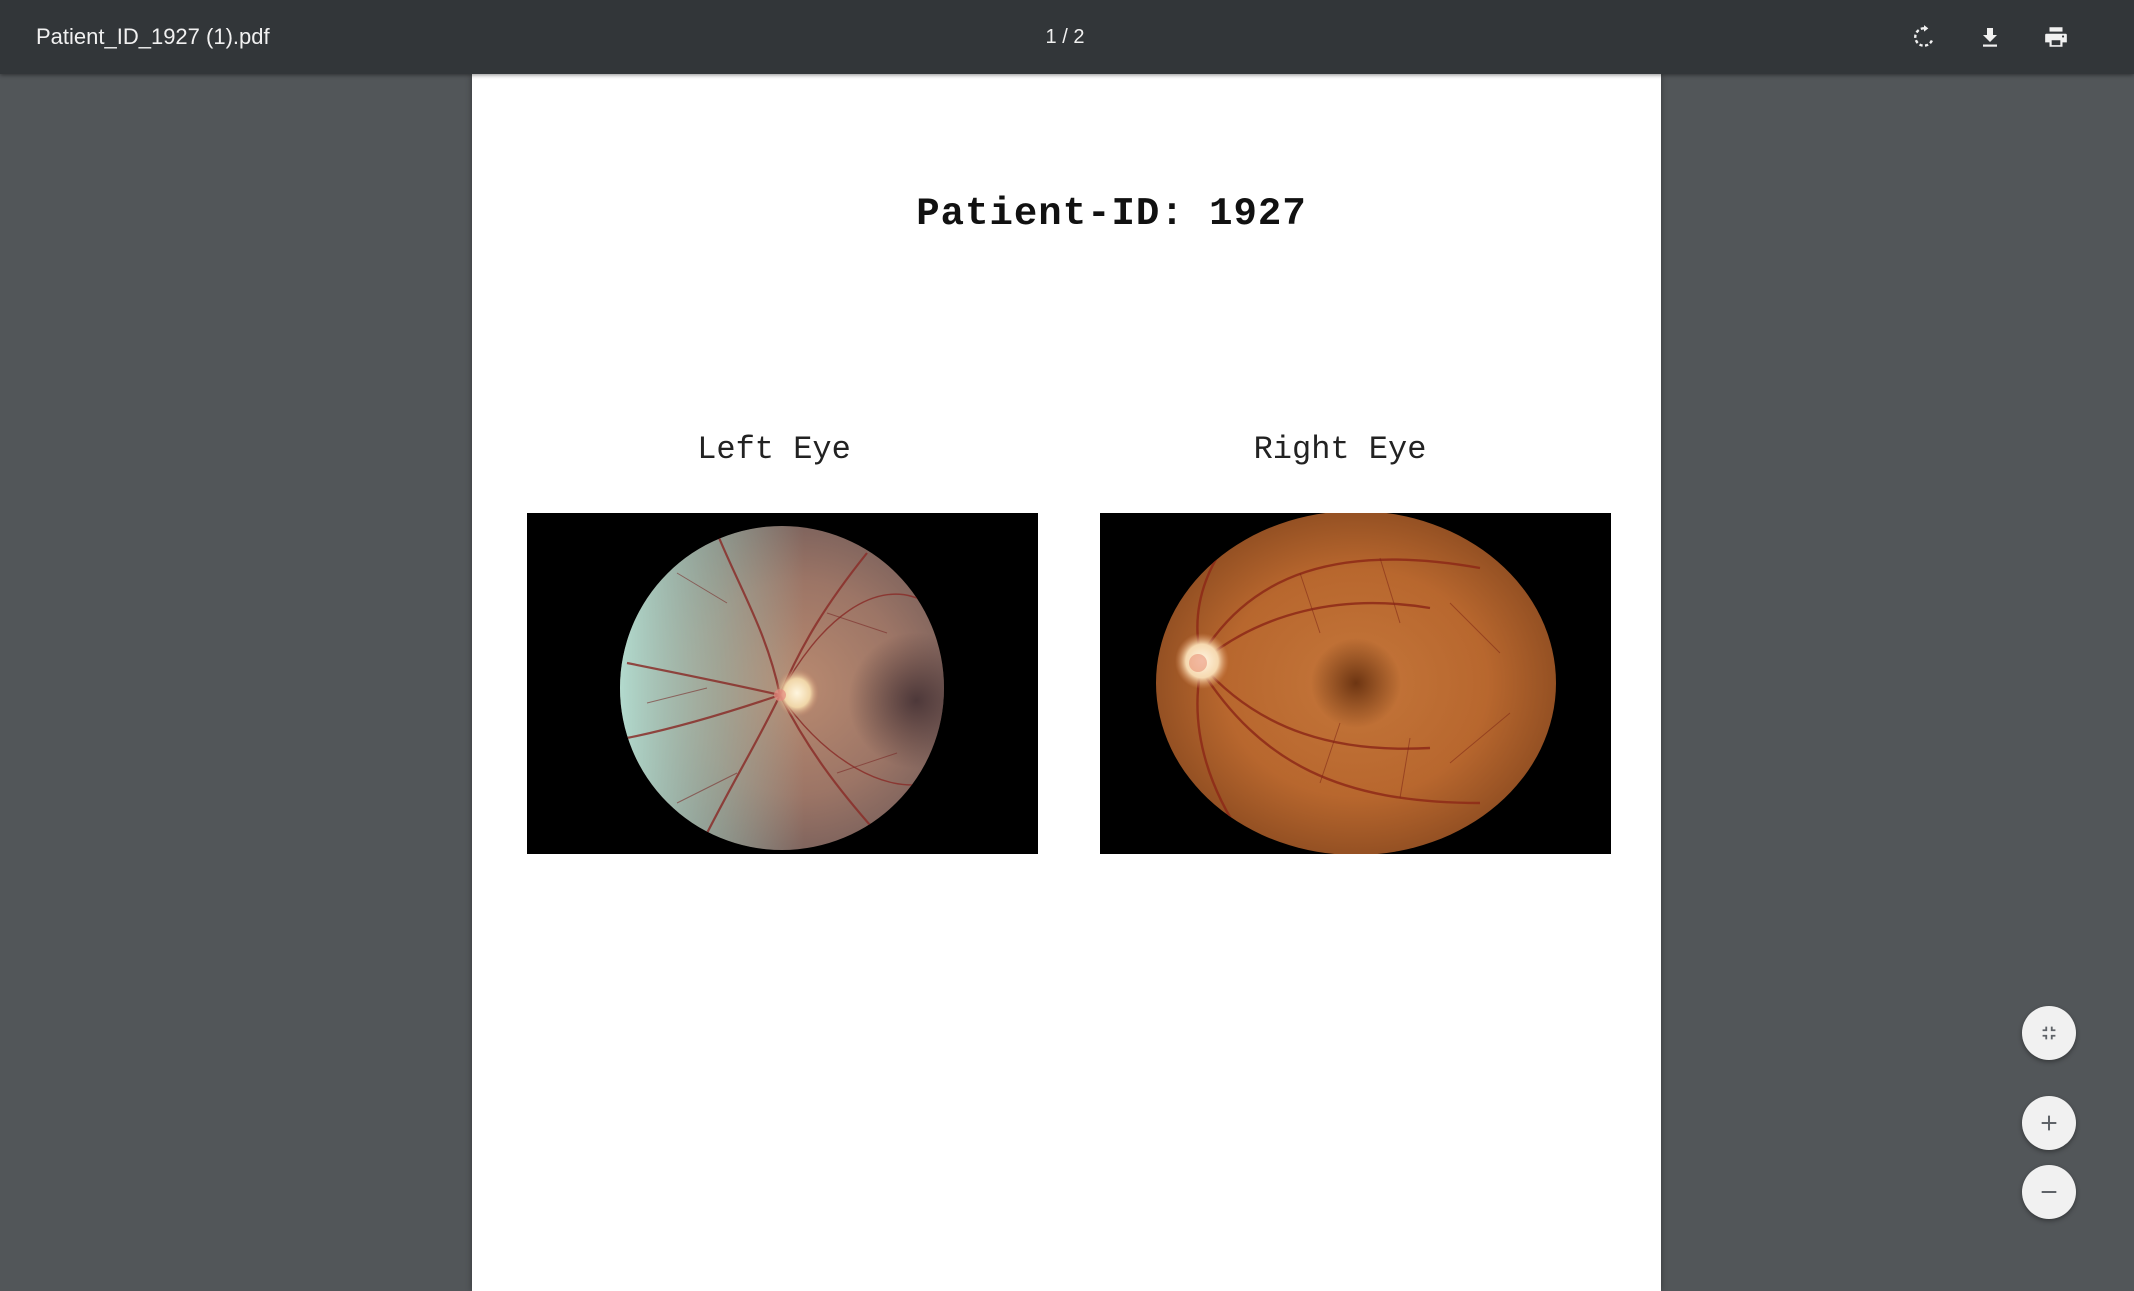  I want to click on zoom-out-button, so click(2049, 1192).